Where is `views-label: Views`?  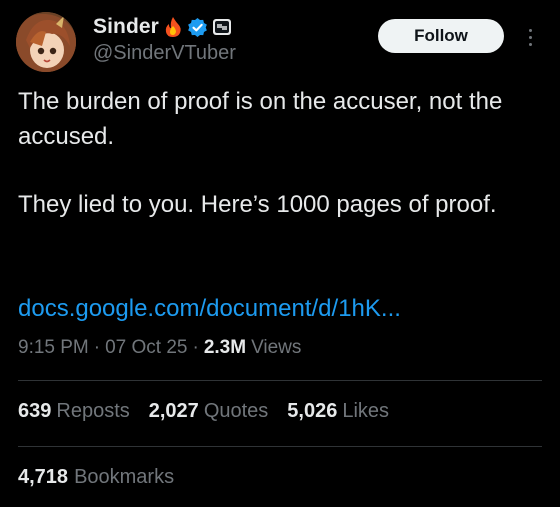 views-label: Views is located at coordinates (276, 348).